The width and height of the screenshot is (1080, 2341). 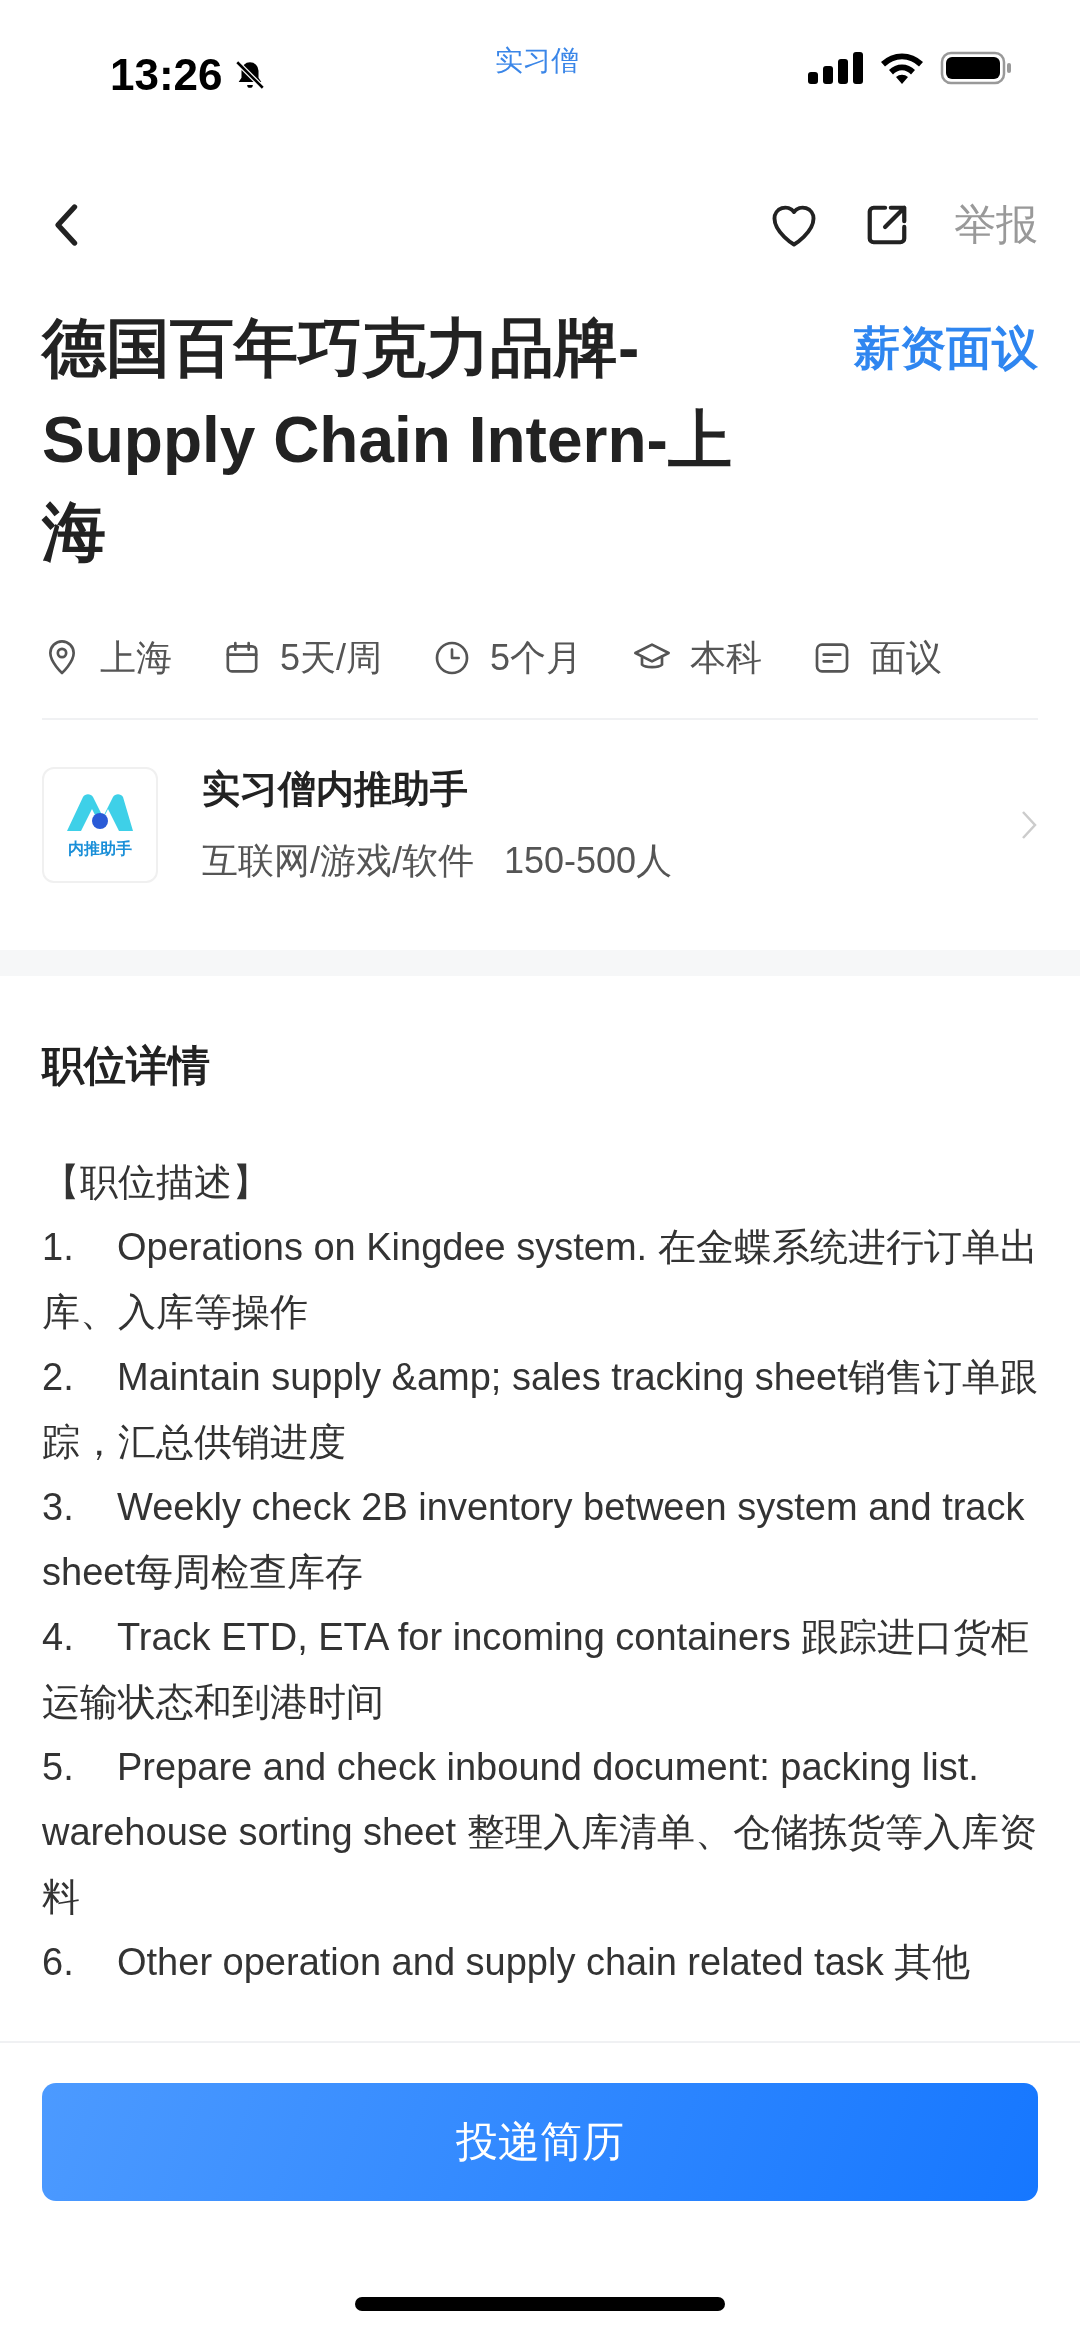 What do you see at coordinates (387, 440) in the screenshot?
I see `job-title: 德国百年巧克力品牌-Supply Chain Intern-上海` at bounding box center [387, 440].